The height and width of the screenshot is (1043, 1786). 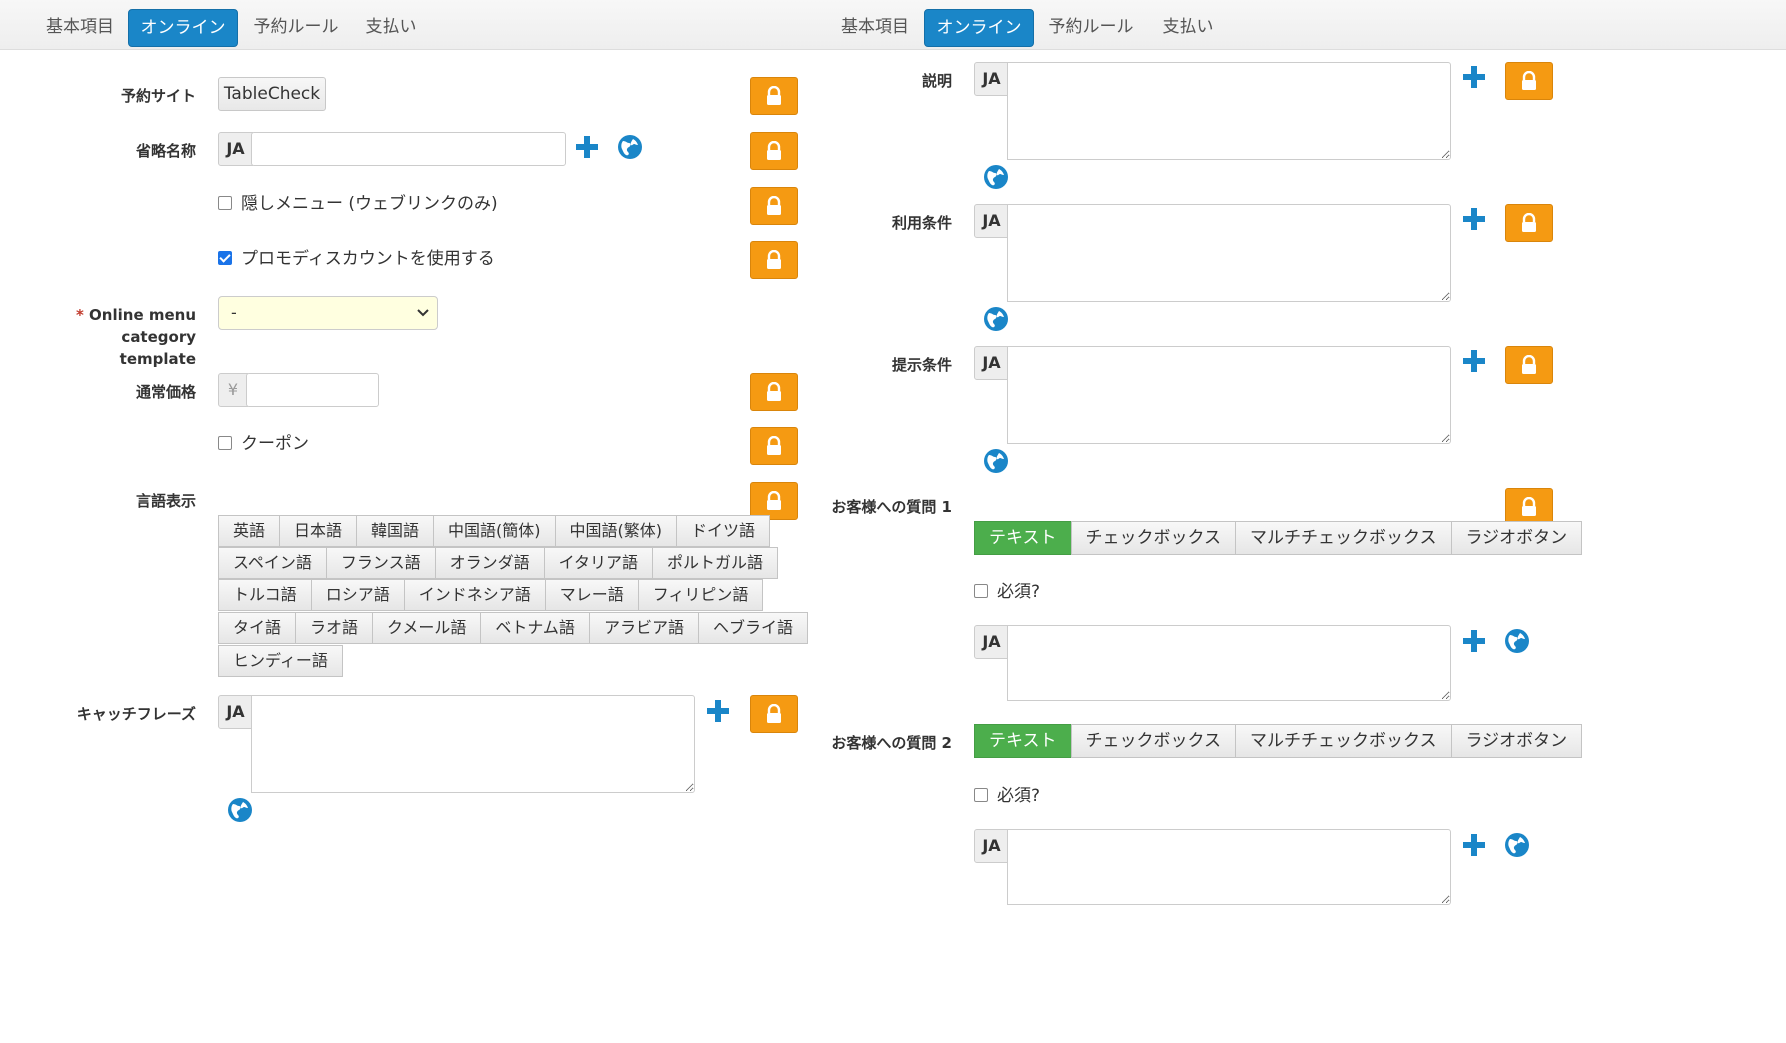 What do you see at coordinates (474, 595) in the screenshot?
I see `language-button: インドネシア語` at bounding box center [474, 595].